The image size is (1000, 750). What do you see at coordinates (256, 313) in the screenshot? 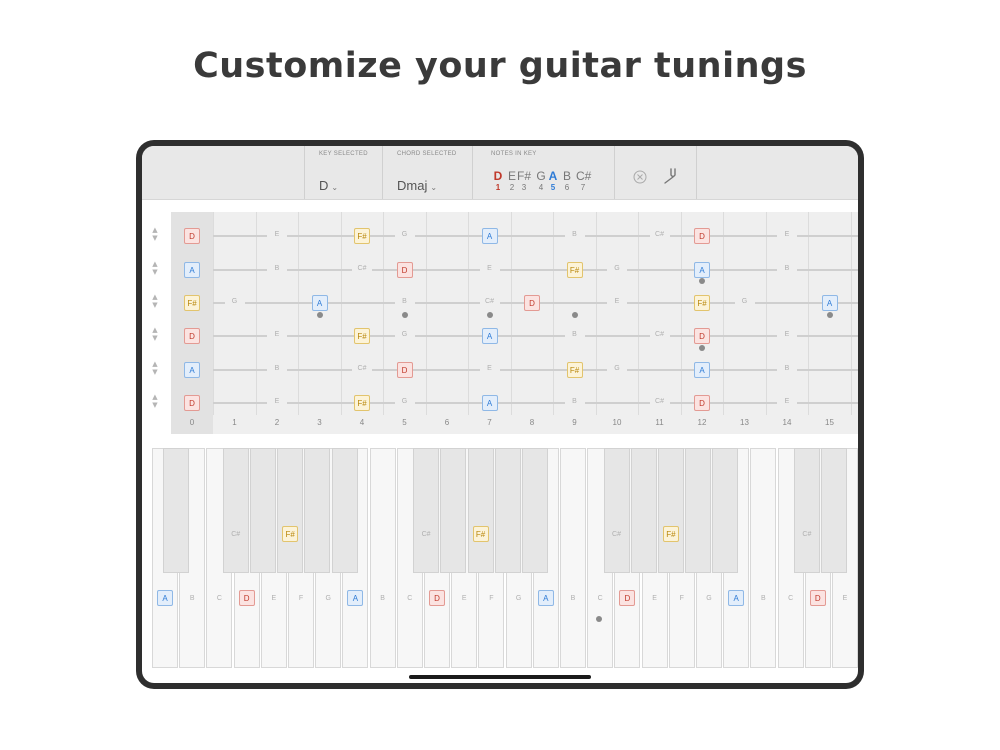
I see `fret-wire` at bounding box center [256, 313].